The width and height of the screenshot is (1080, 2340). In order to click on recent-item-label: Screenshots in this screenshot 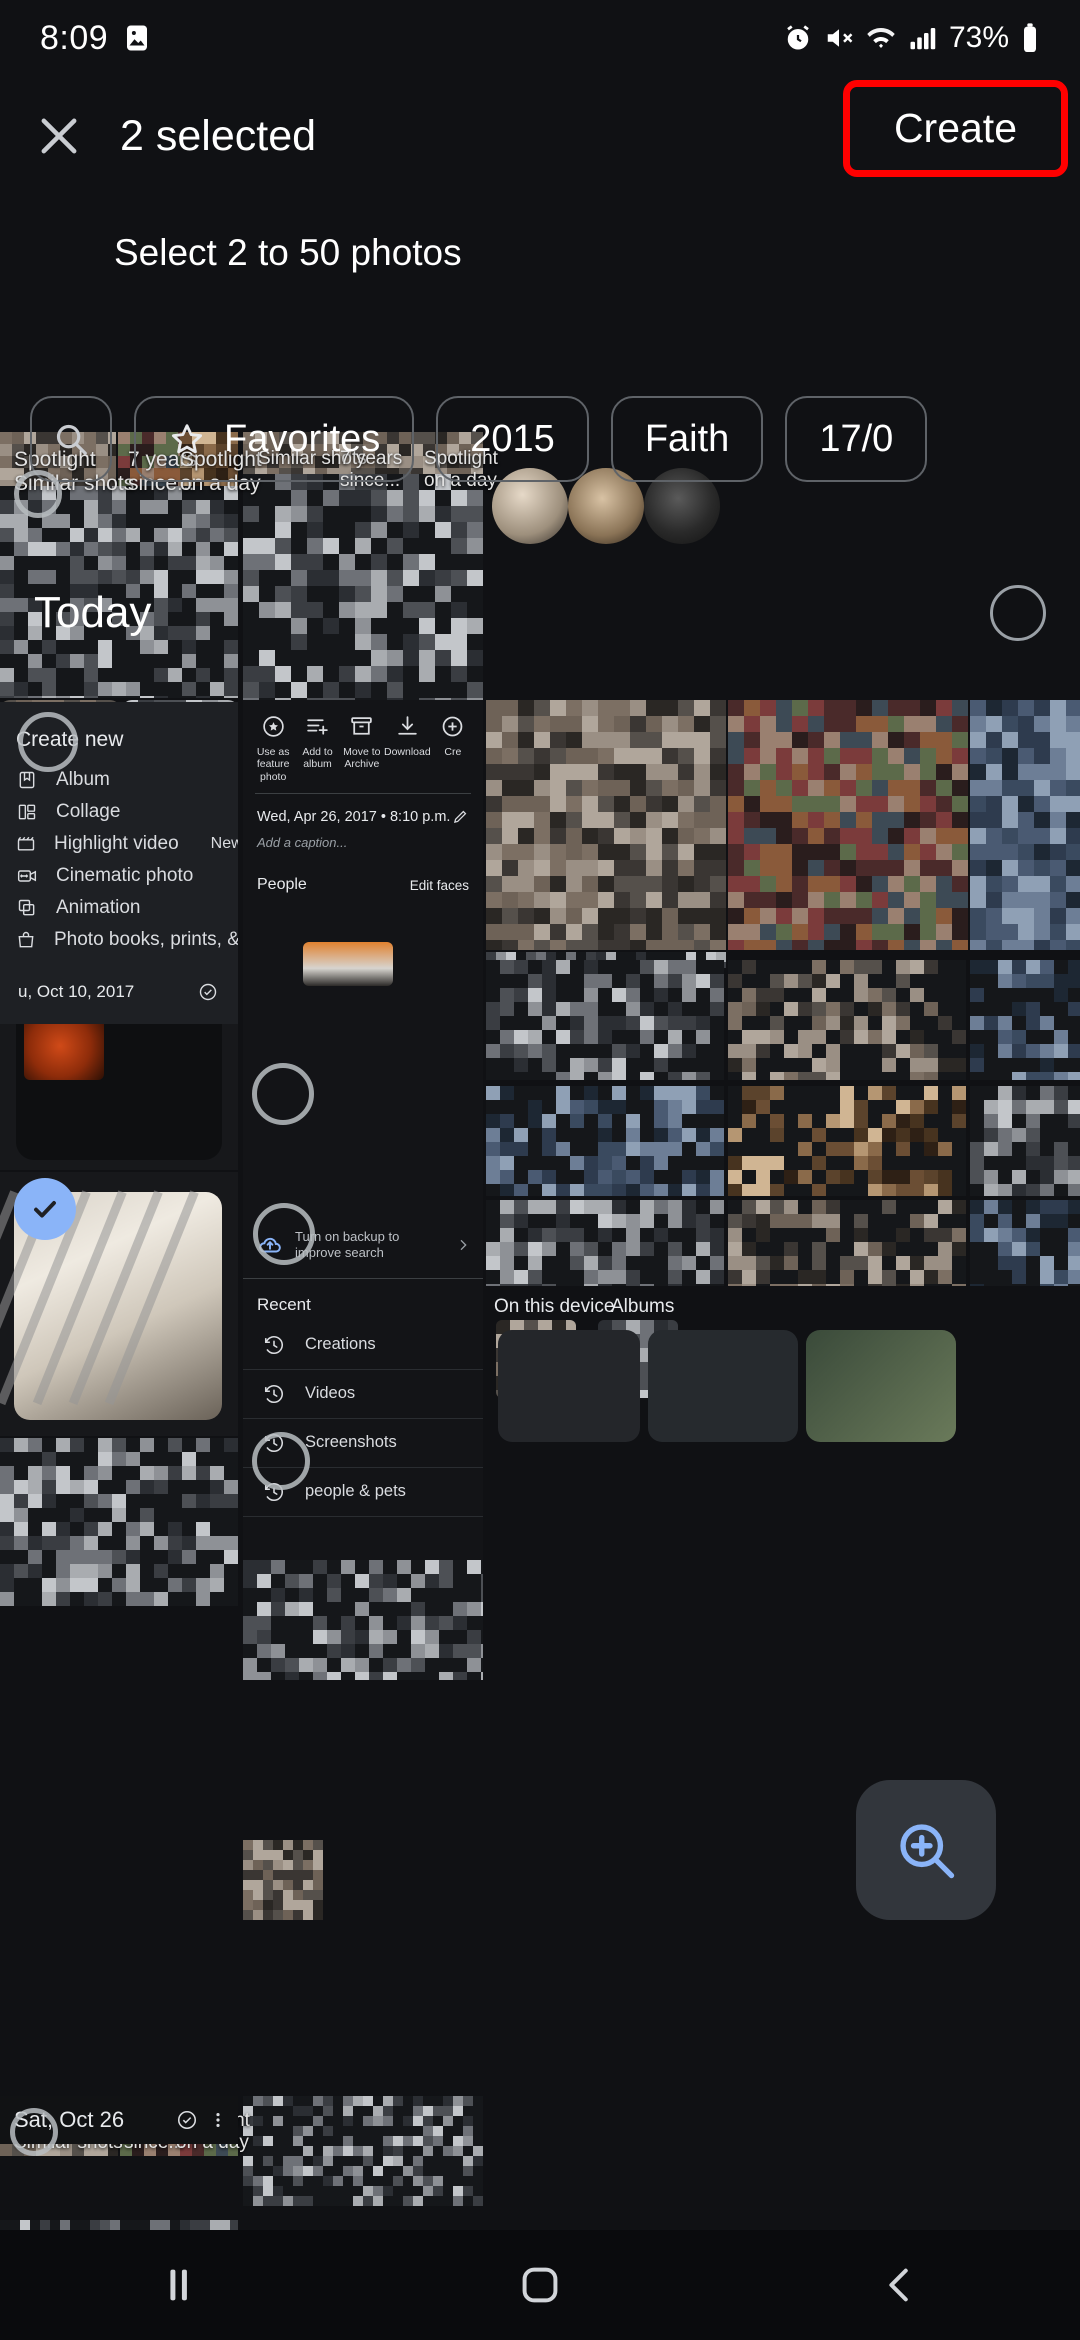, I will do `click(351, 1442)`.